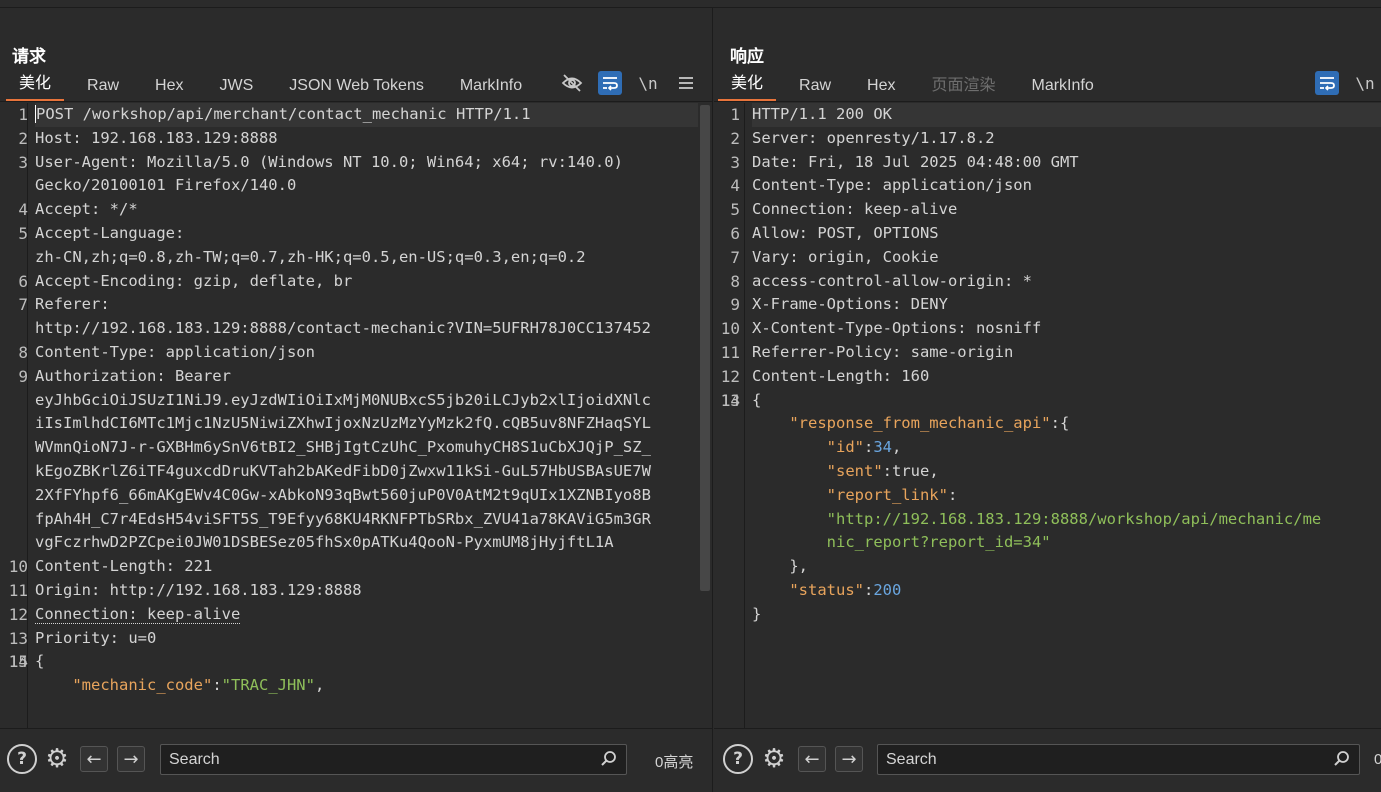 The width and height of the screenshot is (1381, 792). What do you see at coordinates (358, 305) in the screenshot?
I see `code-line: 7 Referer:` at bounding box center [358, 305].